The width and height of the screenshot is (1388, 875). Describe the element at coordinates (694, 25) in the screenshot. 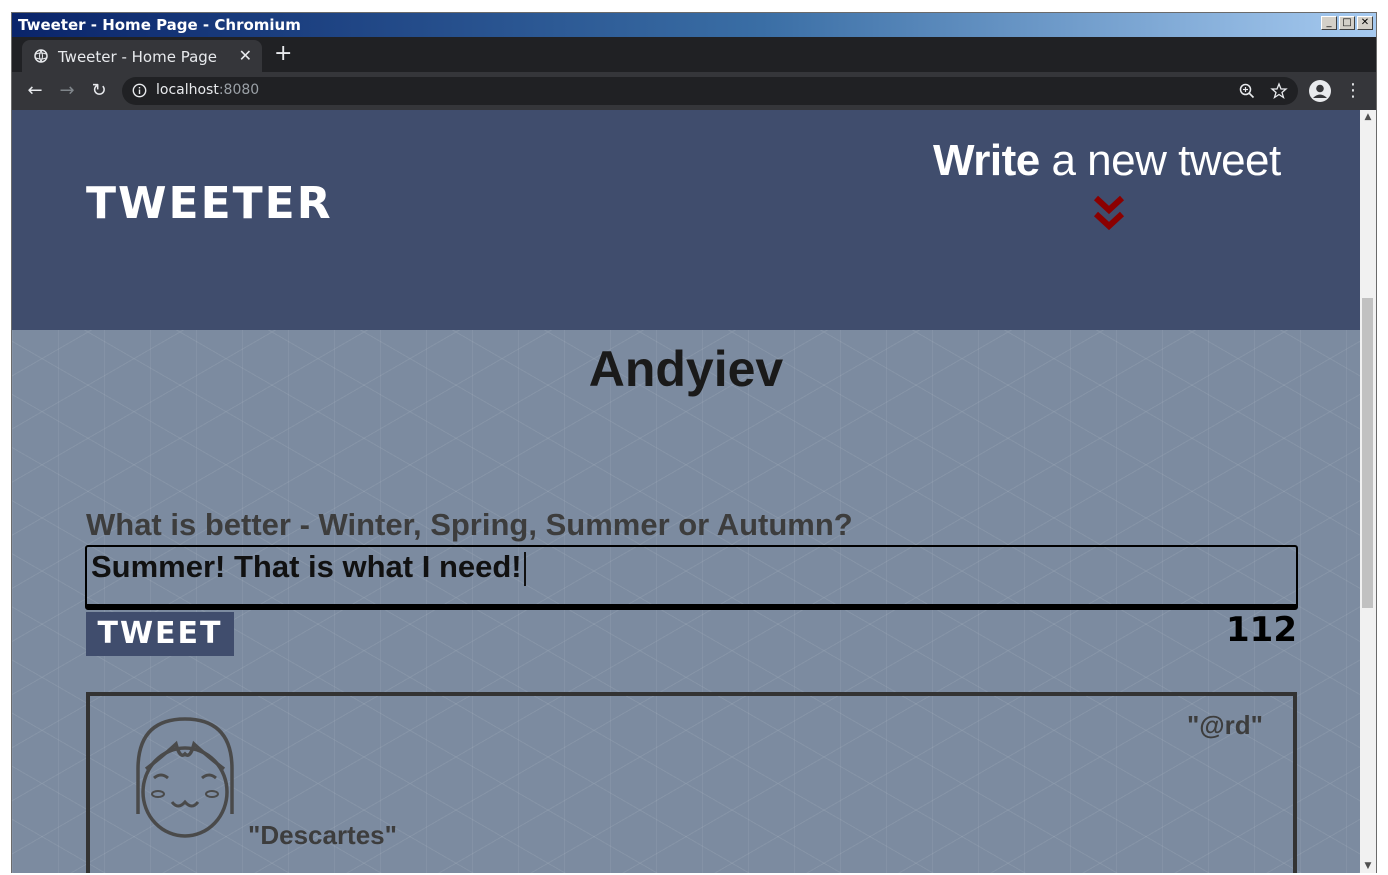

I see `window-titlebar: Tweeter - Home Page - Chromium _ □ ✕` at that location.